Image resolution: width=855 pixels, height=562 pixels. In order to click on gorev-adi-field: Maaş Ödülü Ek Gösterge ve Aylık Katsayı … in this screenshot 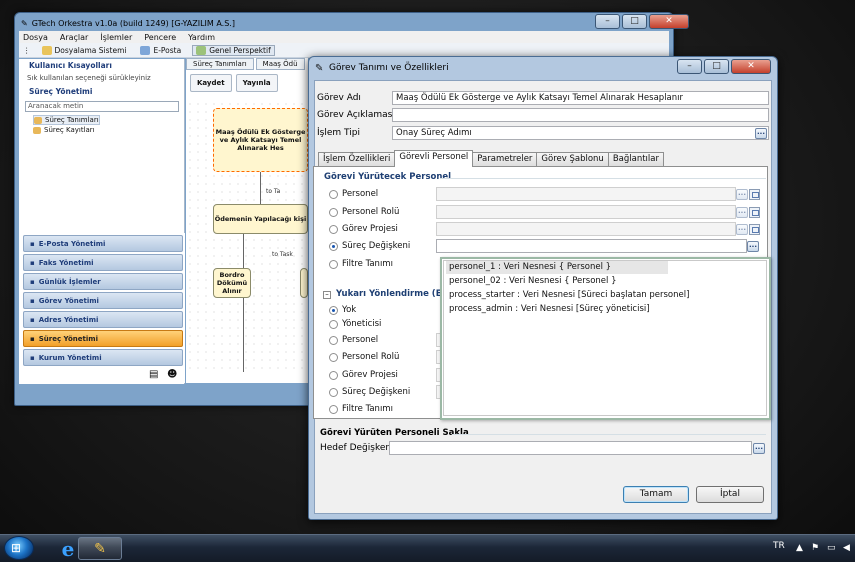, I will do `click(580, 98)`.